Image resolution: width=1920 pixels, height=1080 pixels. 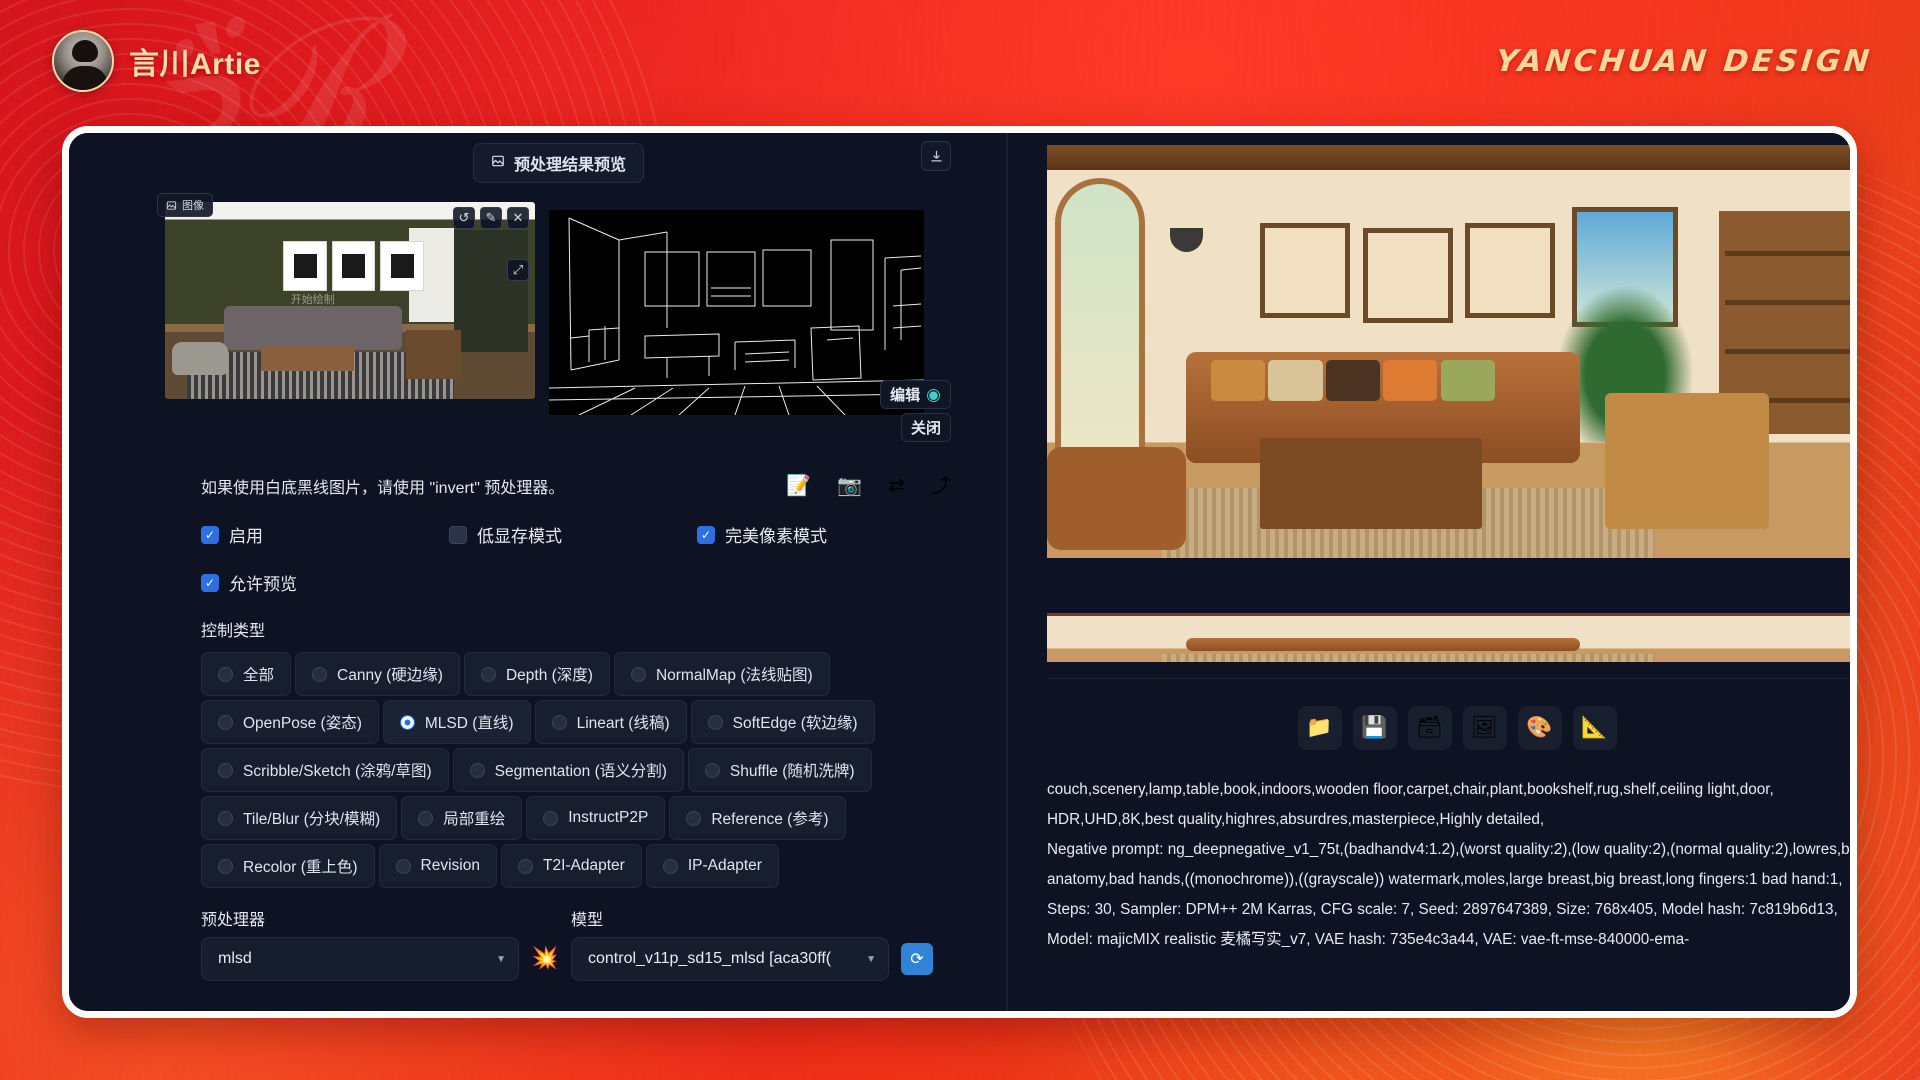 I want to click on sparkle-icon: 💥, so click(x=545, y=963).